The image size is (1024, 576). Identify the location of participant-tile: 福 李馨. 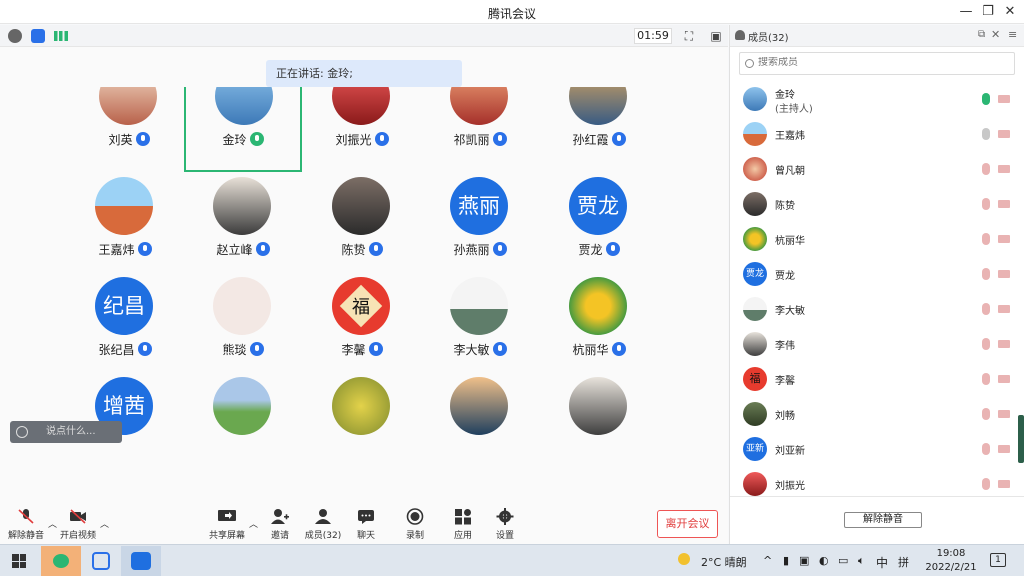
(362, 327).